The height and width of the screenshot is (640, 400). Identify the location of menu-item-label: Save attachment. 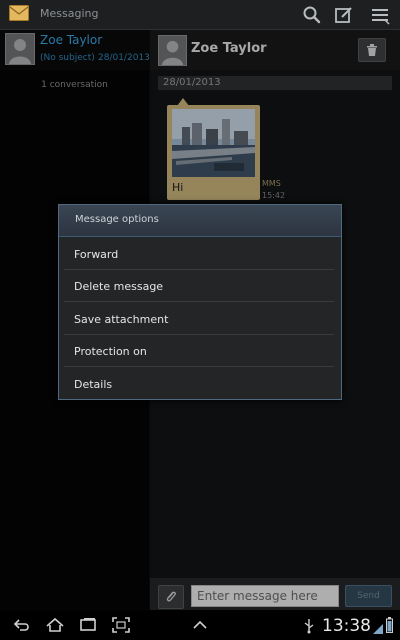
(121, 319).